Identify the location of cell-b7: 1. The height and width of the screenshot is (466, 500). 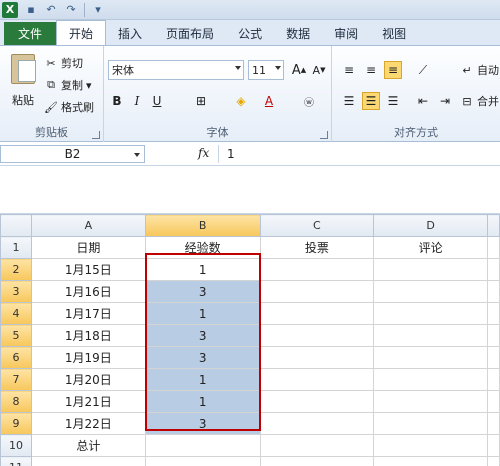
(202, 379).